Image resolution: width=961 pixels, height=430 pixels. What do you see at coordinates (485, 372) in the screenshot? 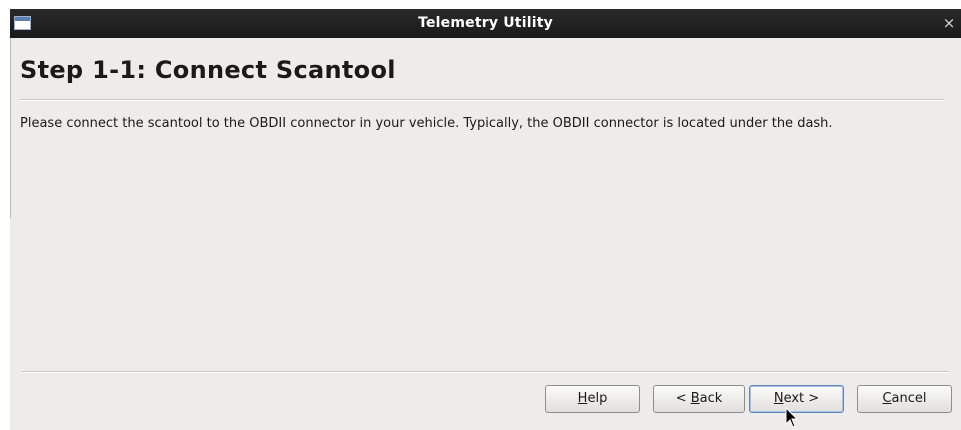
I see `footer-divider` at bounding box center [485, 372].